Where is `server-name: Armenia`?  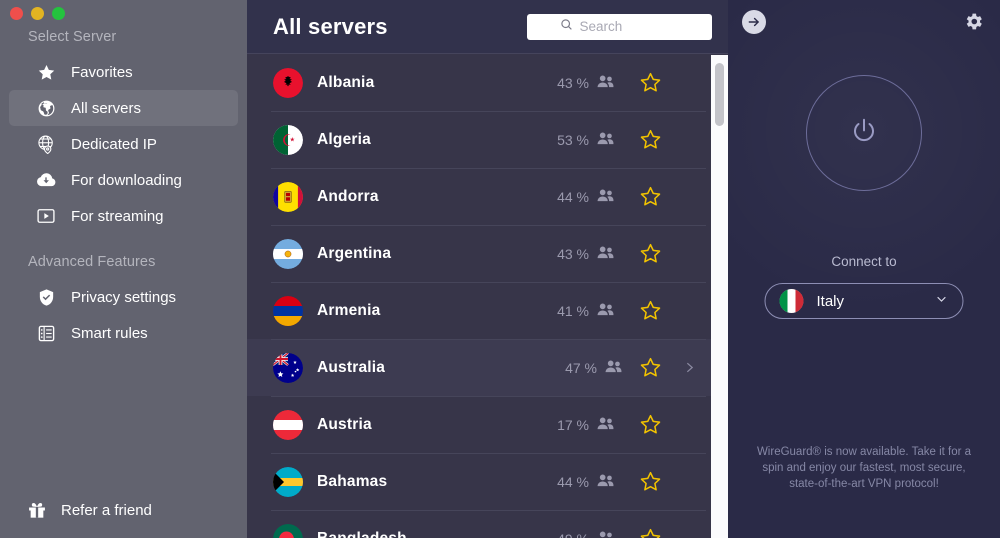 server-name: Armenia is located at coordinates (349, 310).